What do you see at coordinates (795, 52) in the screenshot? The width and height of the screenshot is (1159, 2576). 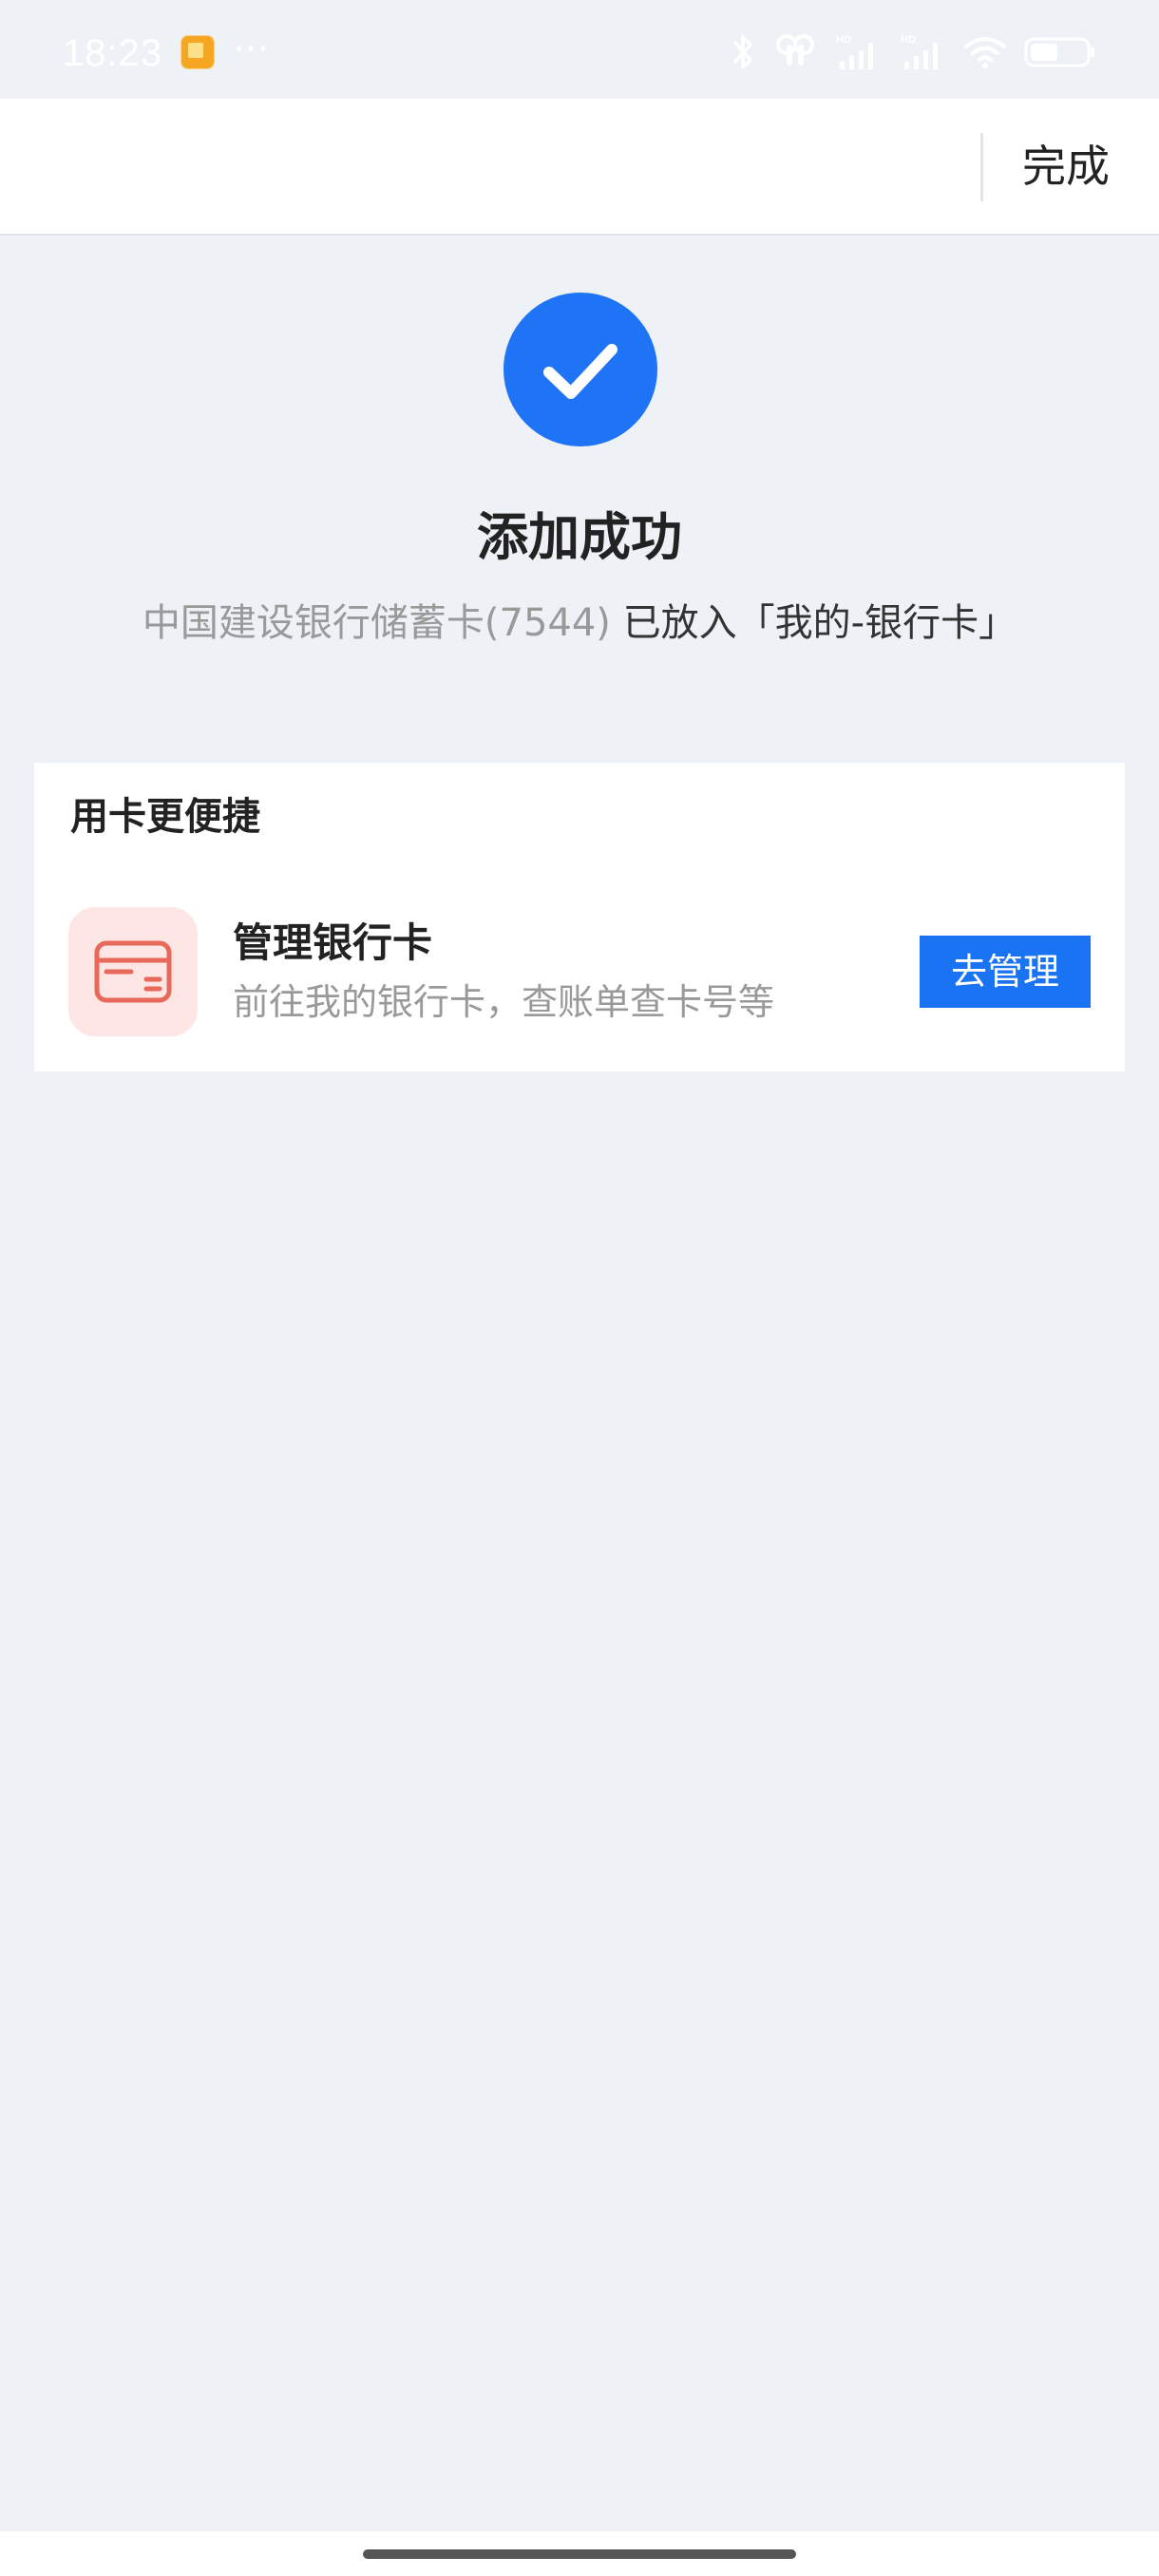 I see `earbuds-icon` at bounding box center [795, 52].